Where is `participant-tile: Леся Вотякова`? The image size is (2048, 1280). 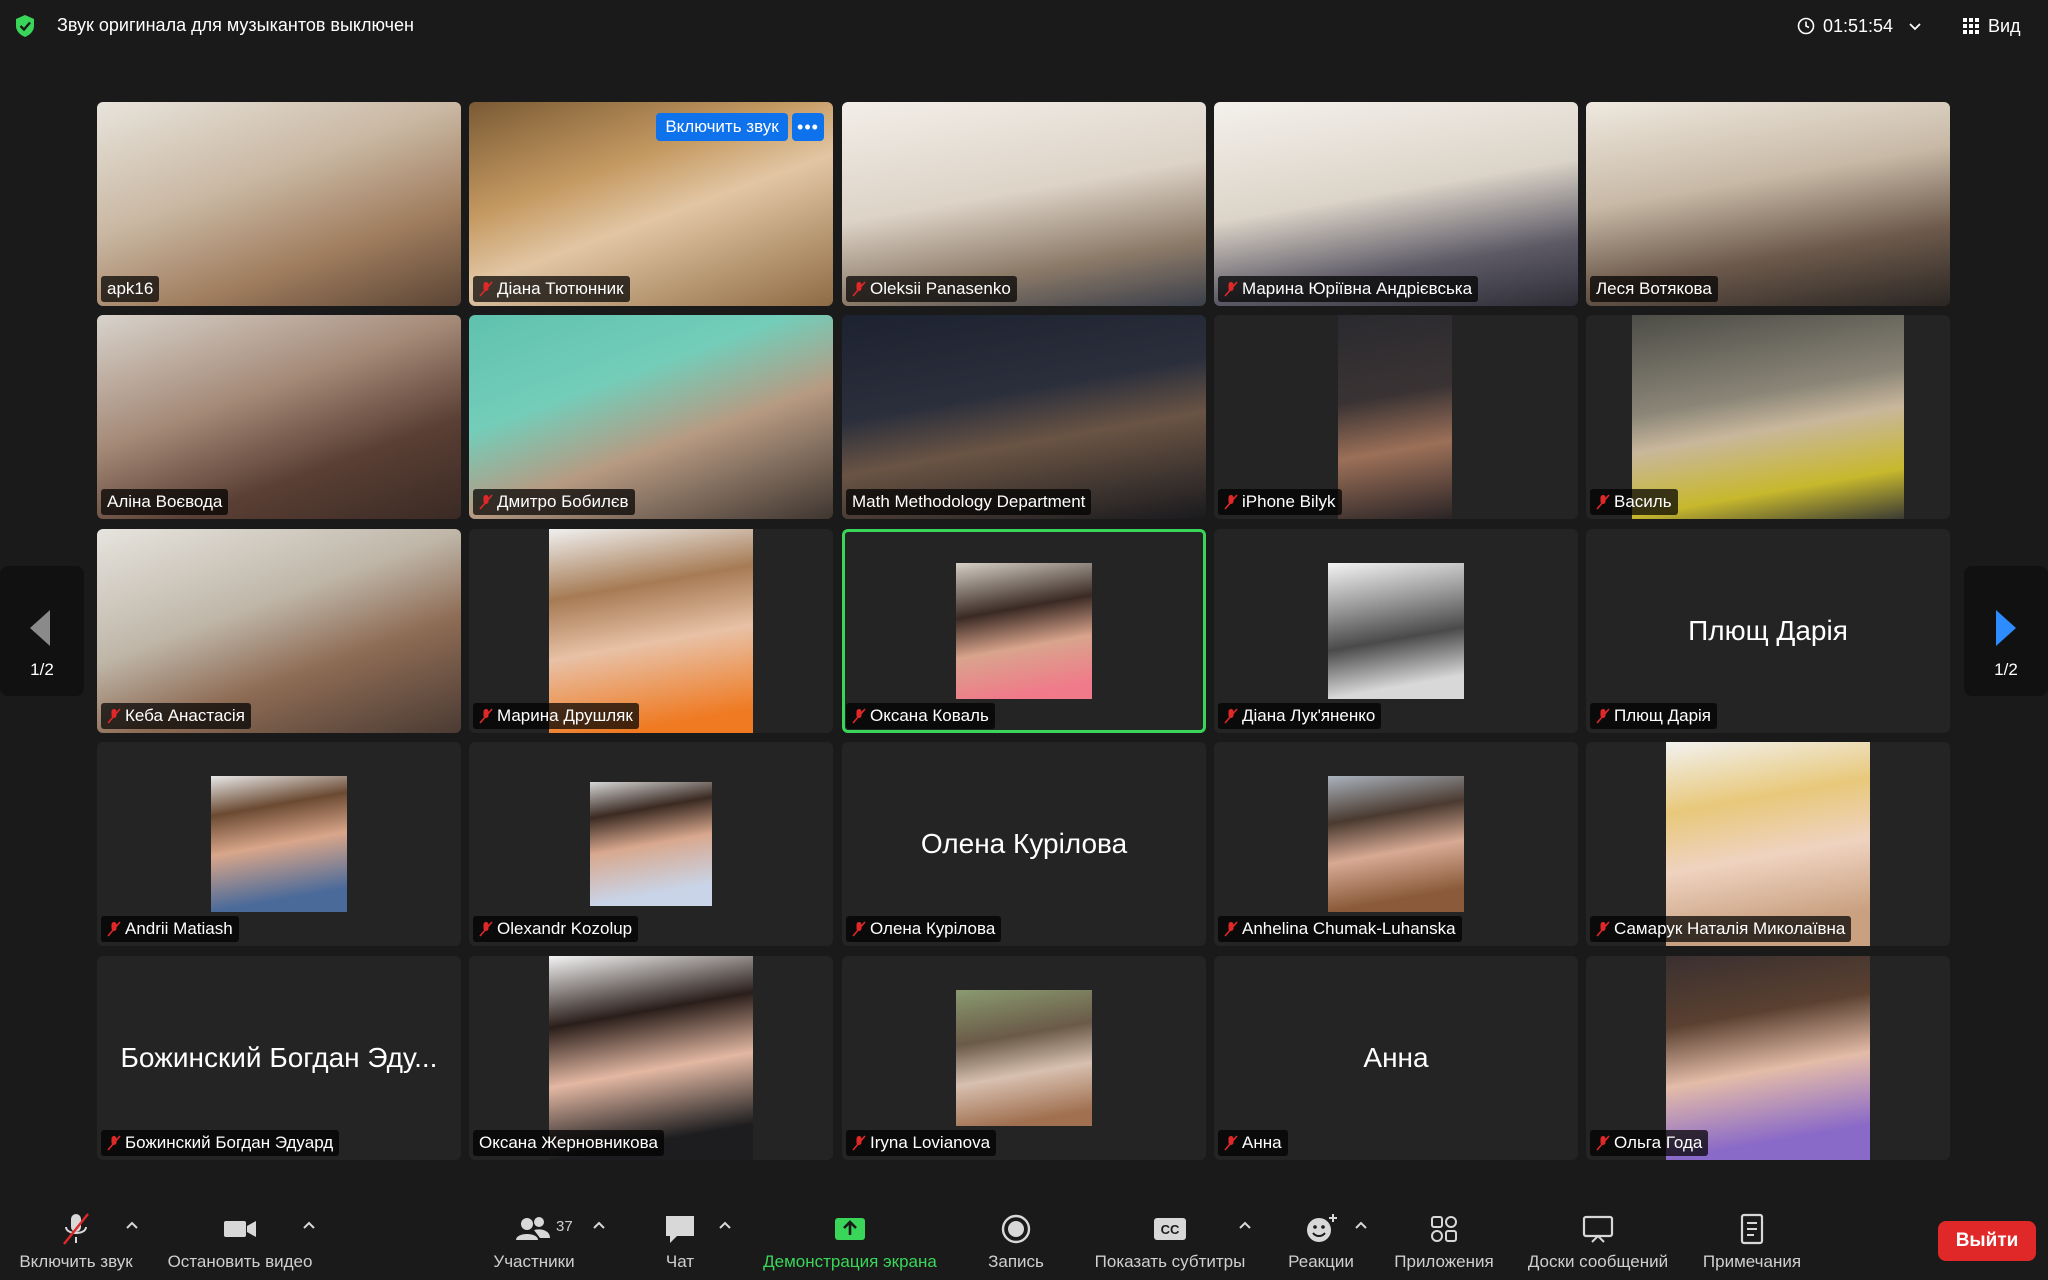
participant-tile: Леся Вотякова is located at coordinates (1768, 204).